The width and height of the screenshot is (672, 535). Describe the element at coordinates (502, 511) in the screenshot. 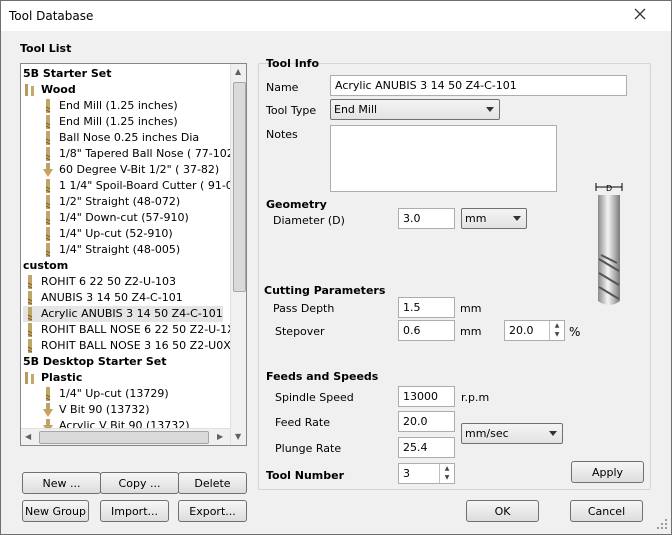

I see `ok-button: OK` at that location.